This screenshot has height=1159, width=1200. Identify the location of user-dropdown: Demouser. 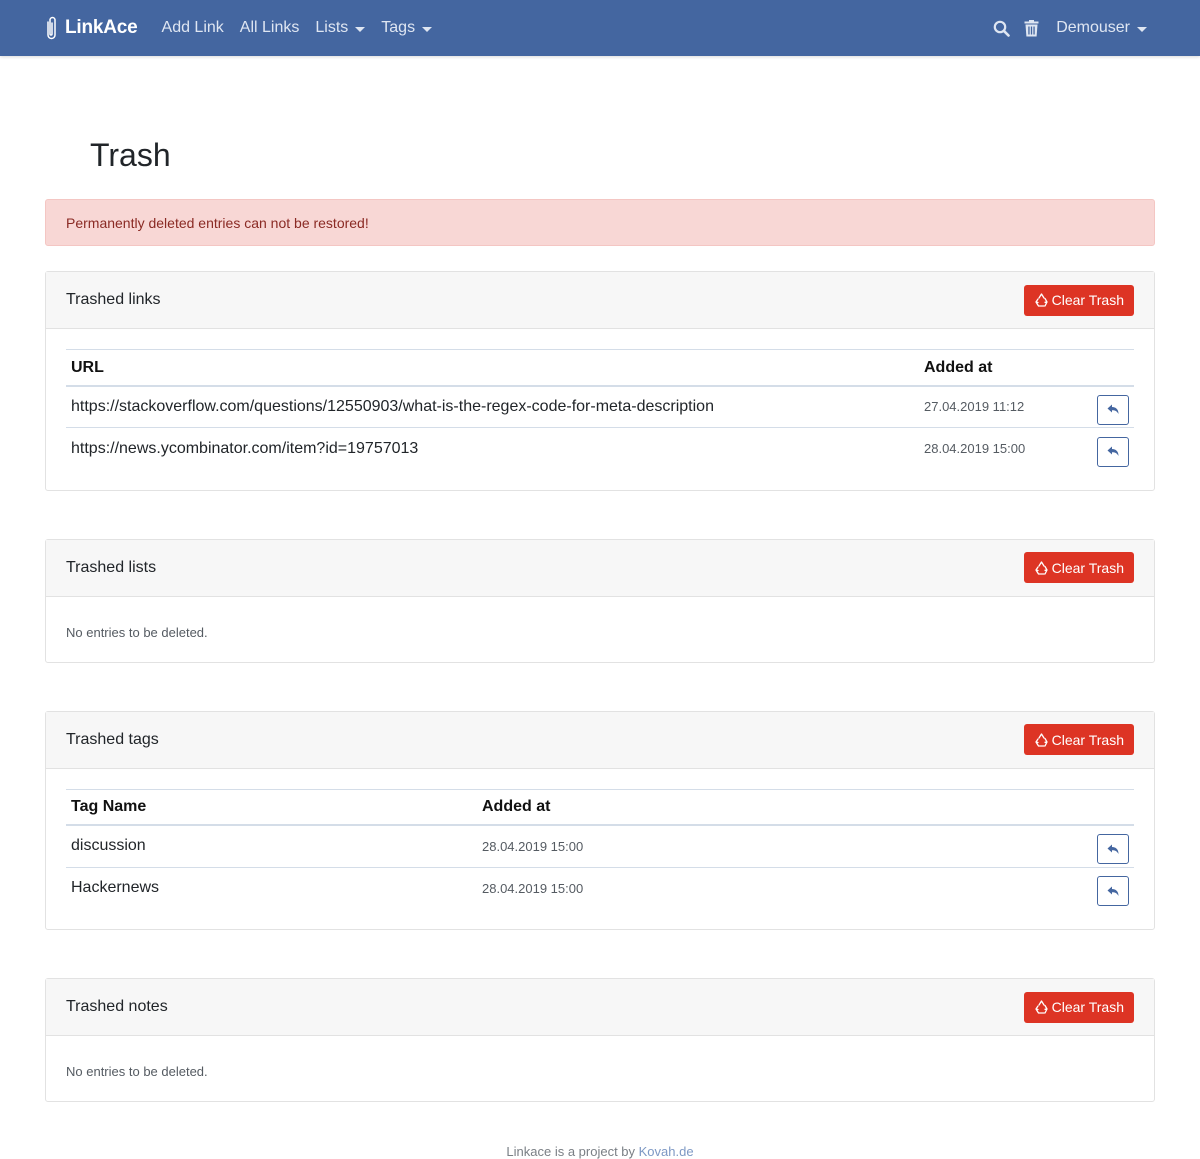
(1100, 28).